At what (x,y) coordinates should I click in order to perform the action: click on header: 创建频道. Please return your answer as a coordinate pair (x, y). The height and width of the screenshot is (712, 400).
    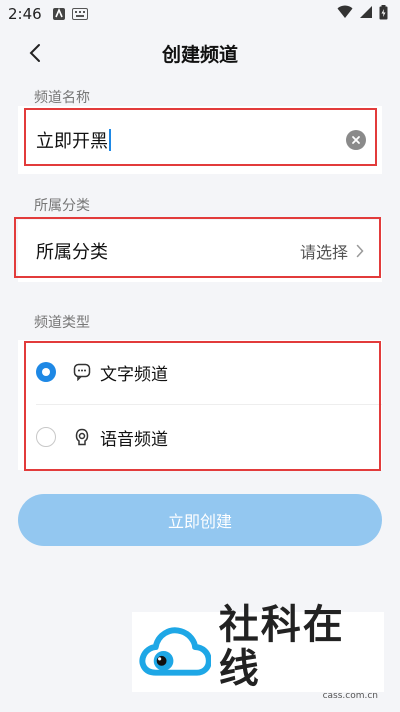
    Looking at the image, I should click on (200, 53).